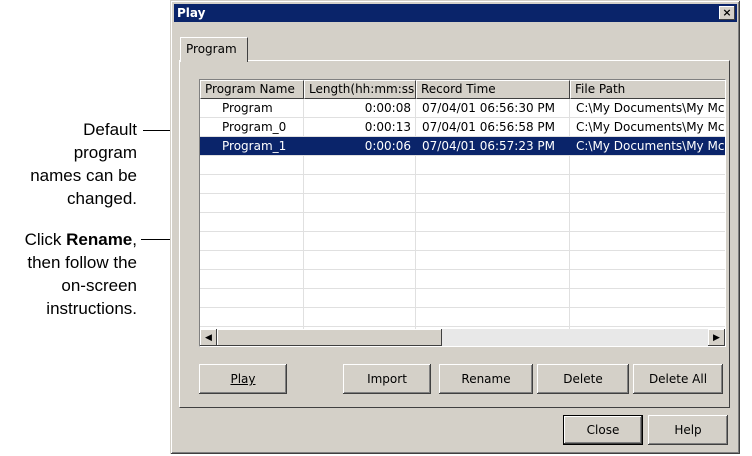  What do you see at coordinates (647, 89) in the screenshot?
I see `column-header-file-path: File Path` at bounding box center [647, 89].